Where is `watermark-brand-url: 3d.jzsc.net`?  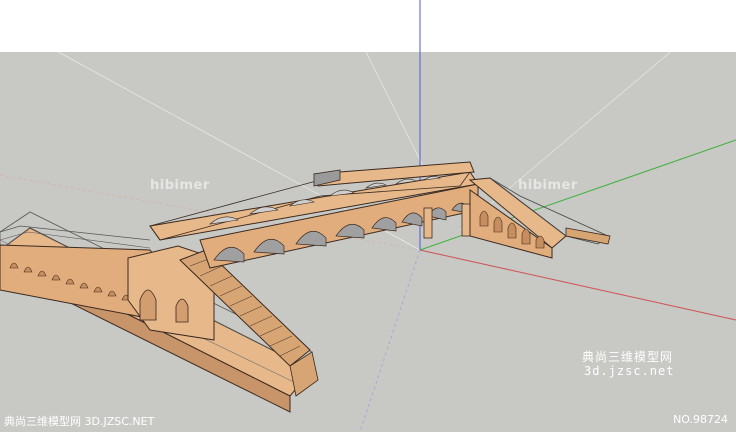
watermark-brand-url: 3d.jzsc.net is located at coordinates (629, 371).